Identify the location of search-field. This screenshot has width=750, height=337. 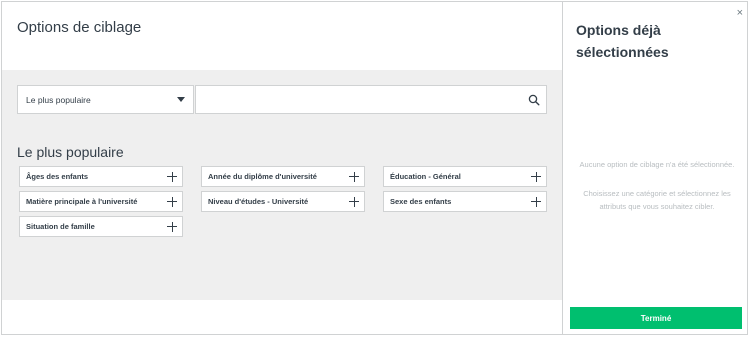
(371, 99).